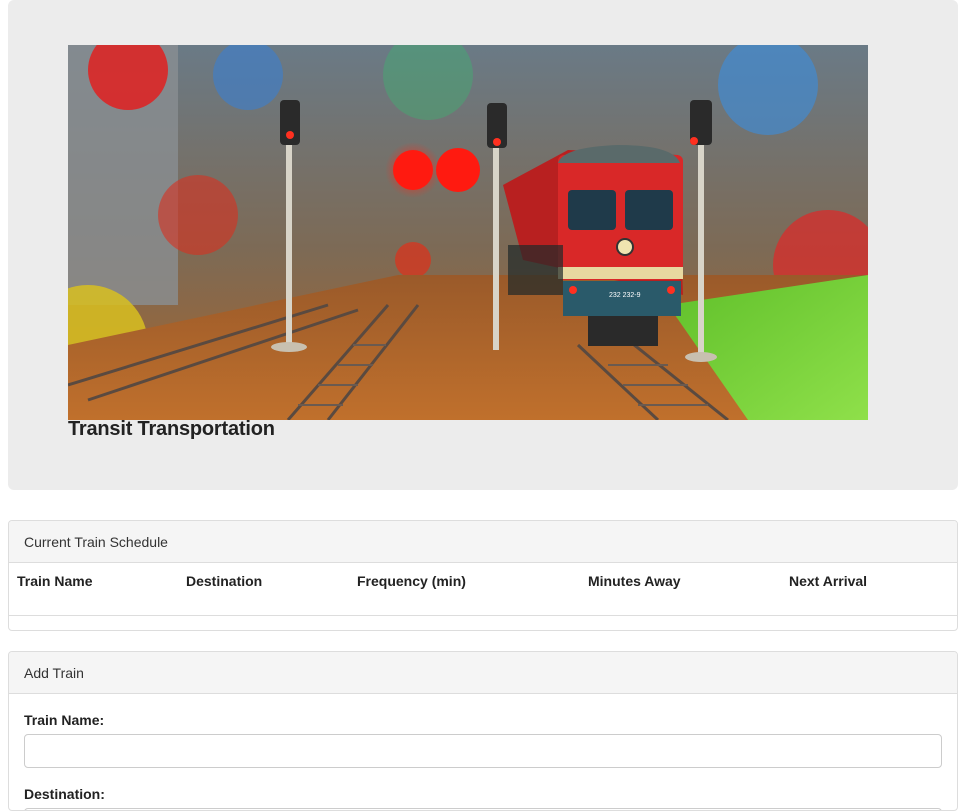 The image size is (965, 811). I want to click on add-train-panel-heading: Add Train, so click(483, 673).